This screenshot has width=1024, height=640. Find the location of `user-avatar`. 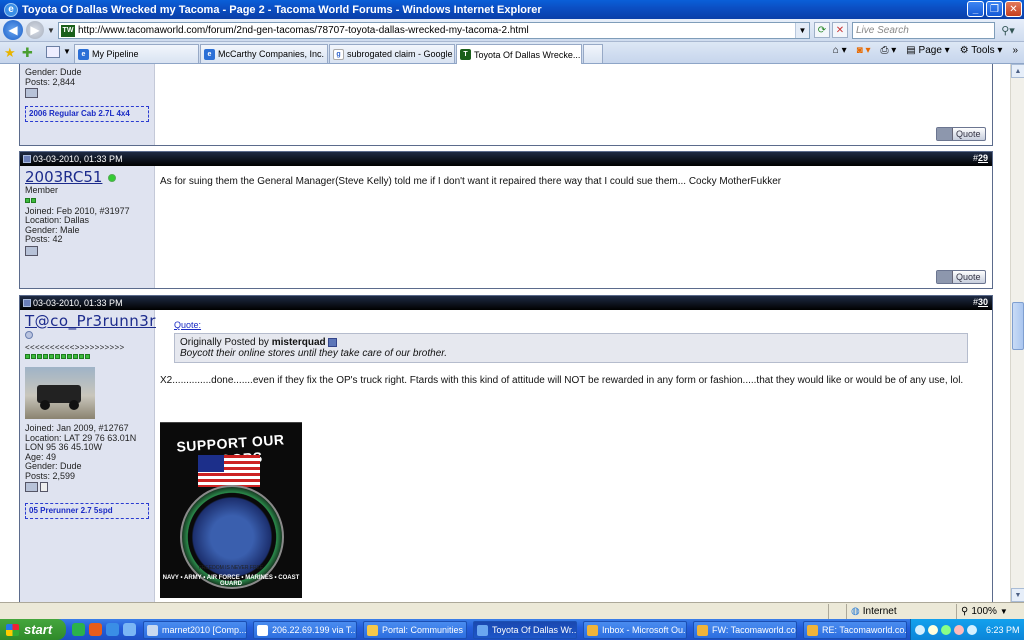

user-avatar is located at coordinates (60, 393).